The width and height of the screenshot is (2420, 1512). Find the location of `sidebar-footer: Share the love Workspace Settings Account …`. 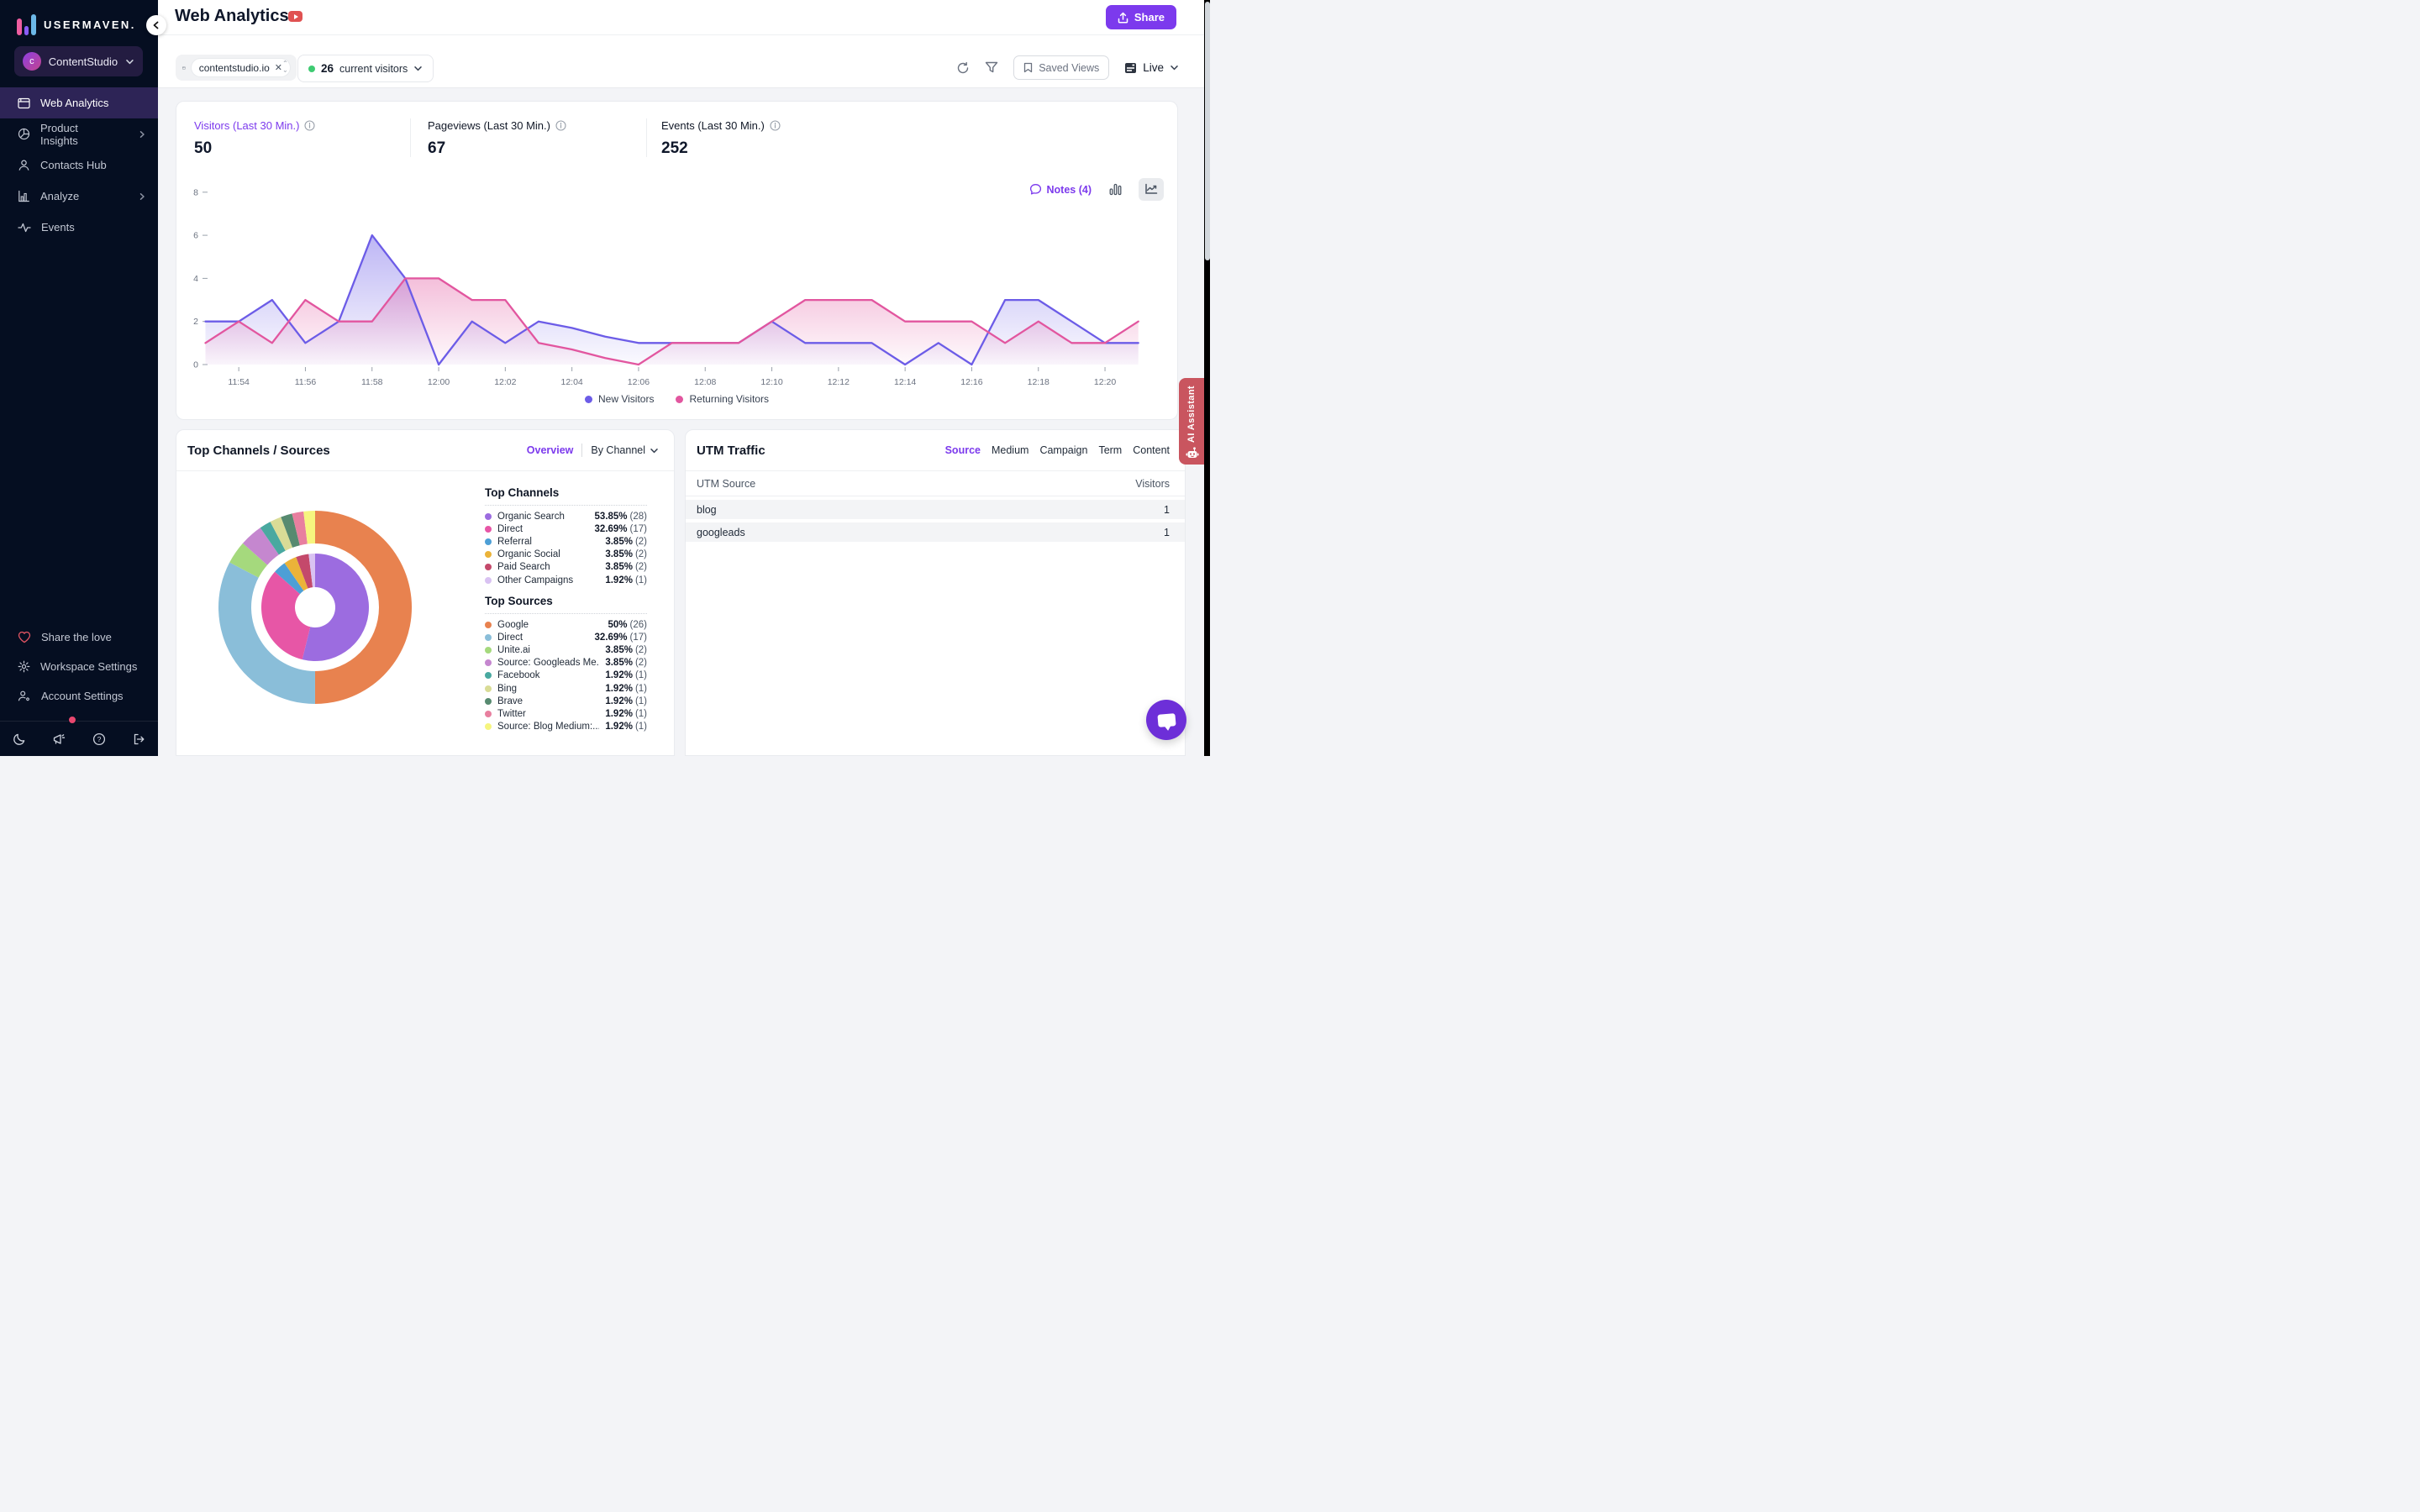

sidebar-footer: Share the love Workspace Settings Account … is located at coordinates (79, 666).